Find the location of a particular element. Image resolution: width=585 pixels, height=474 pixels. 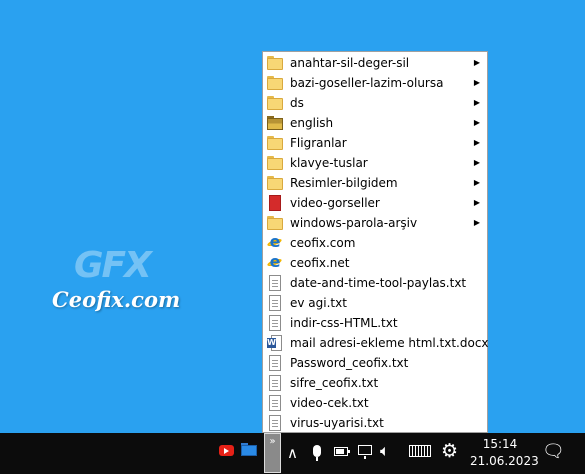

folder-toolbar-icon is located at coordinates (249, 449).